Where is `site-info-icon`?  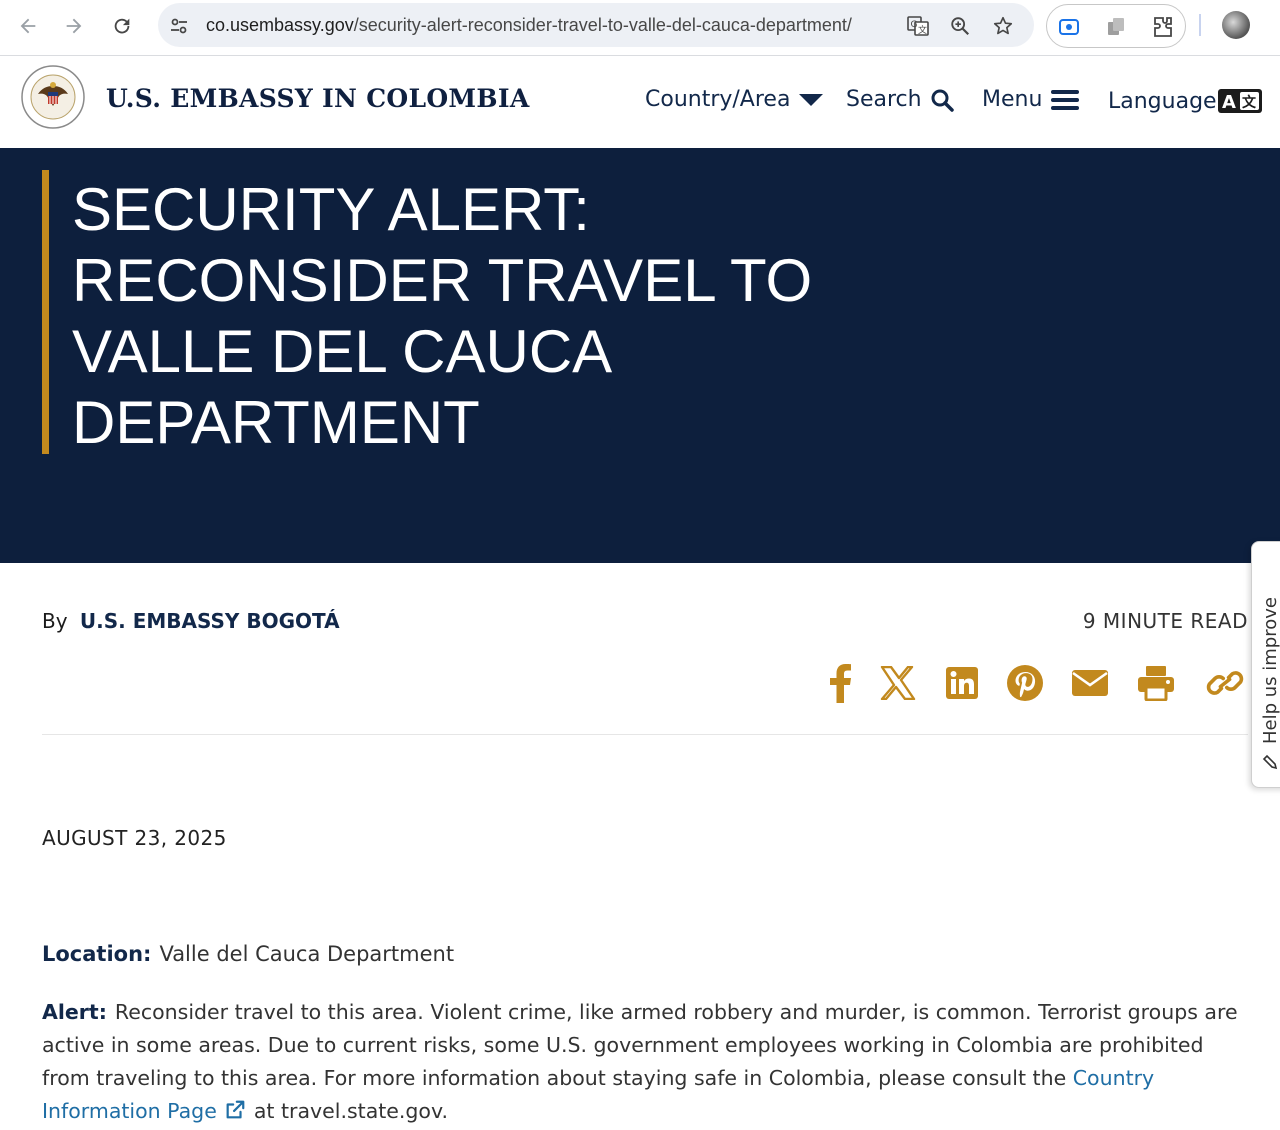
site-info-icon is located at coordinates (179, 26).